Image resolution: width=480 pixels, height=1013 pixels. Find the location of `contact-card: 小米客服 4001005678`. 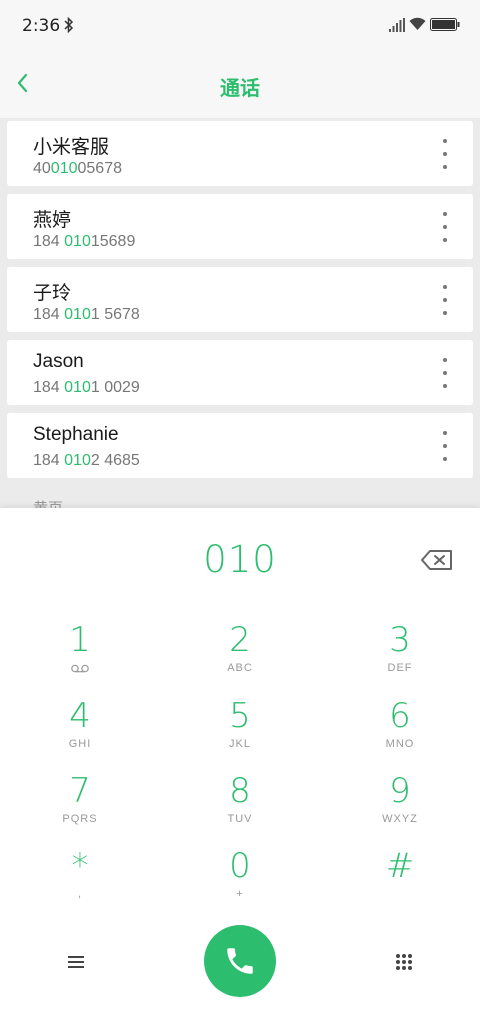

contact-card: 小米客服 4001005678 is located at coordinates (240, 153).